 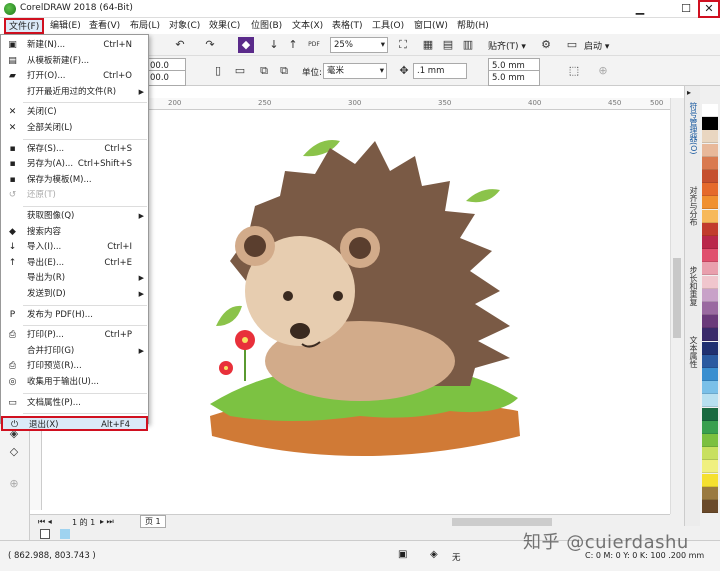 I want to click on docker-tab-text-props: 文本属性, so click(x=693, y=366).